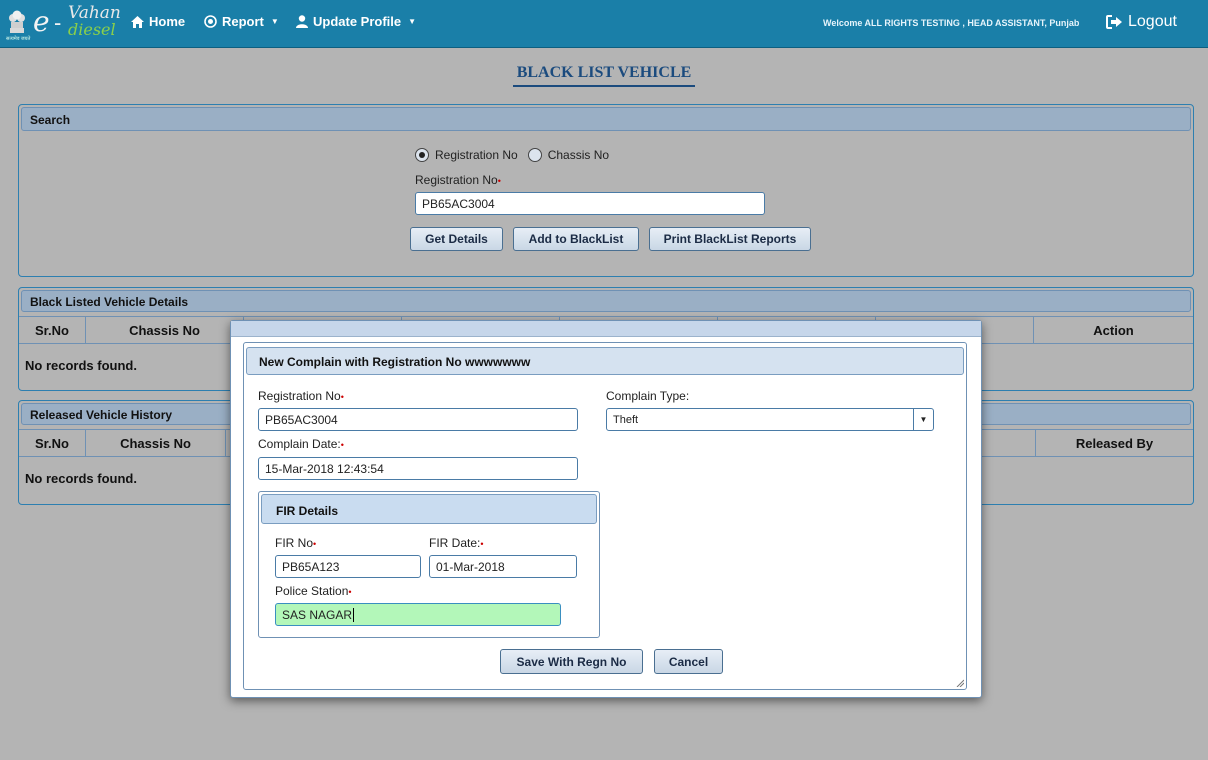 This screenshot has width=1208, height=760. What do you see at coordinates (418, 419) in the screenshot?
I see `dialog-registration-no-input: PB65AC3004` at bounding box center [418, 419].